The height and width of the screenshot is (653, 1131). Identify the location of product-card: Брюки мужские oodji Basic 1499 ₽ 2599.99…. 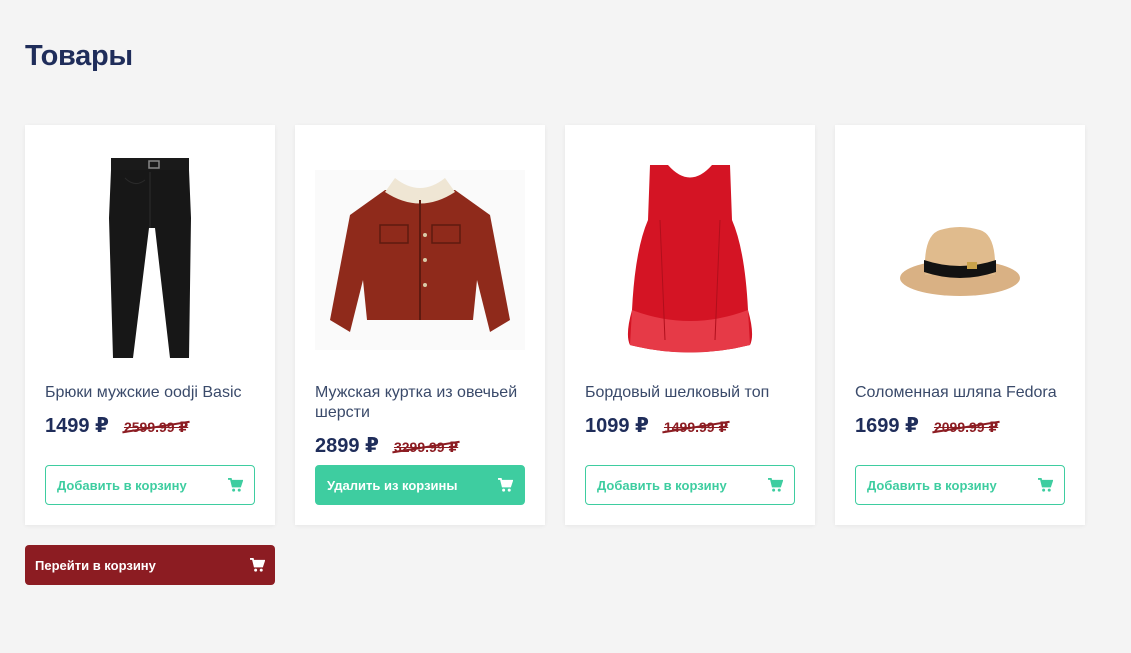
(150, 325).